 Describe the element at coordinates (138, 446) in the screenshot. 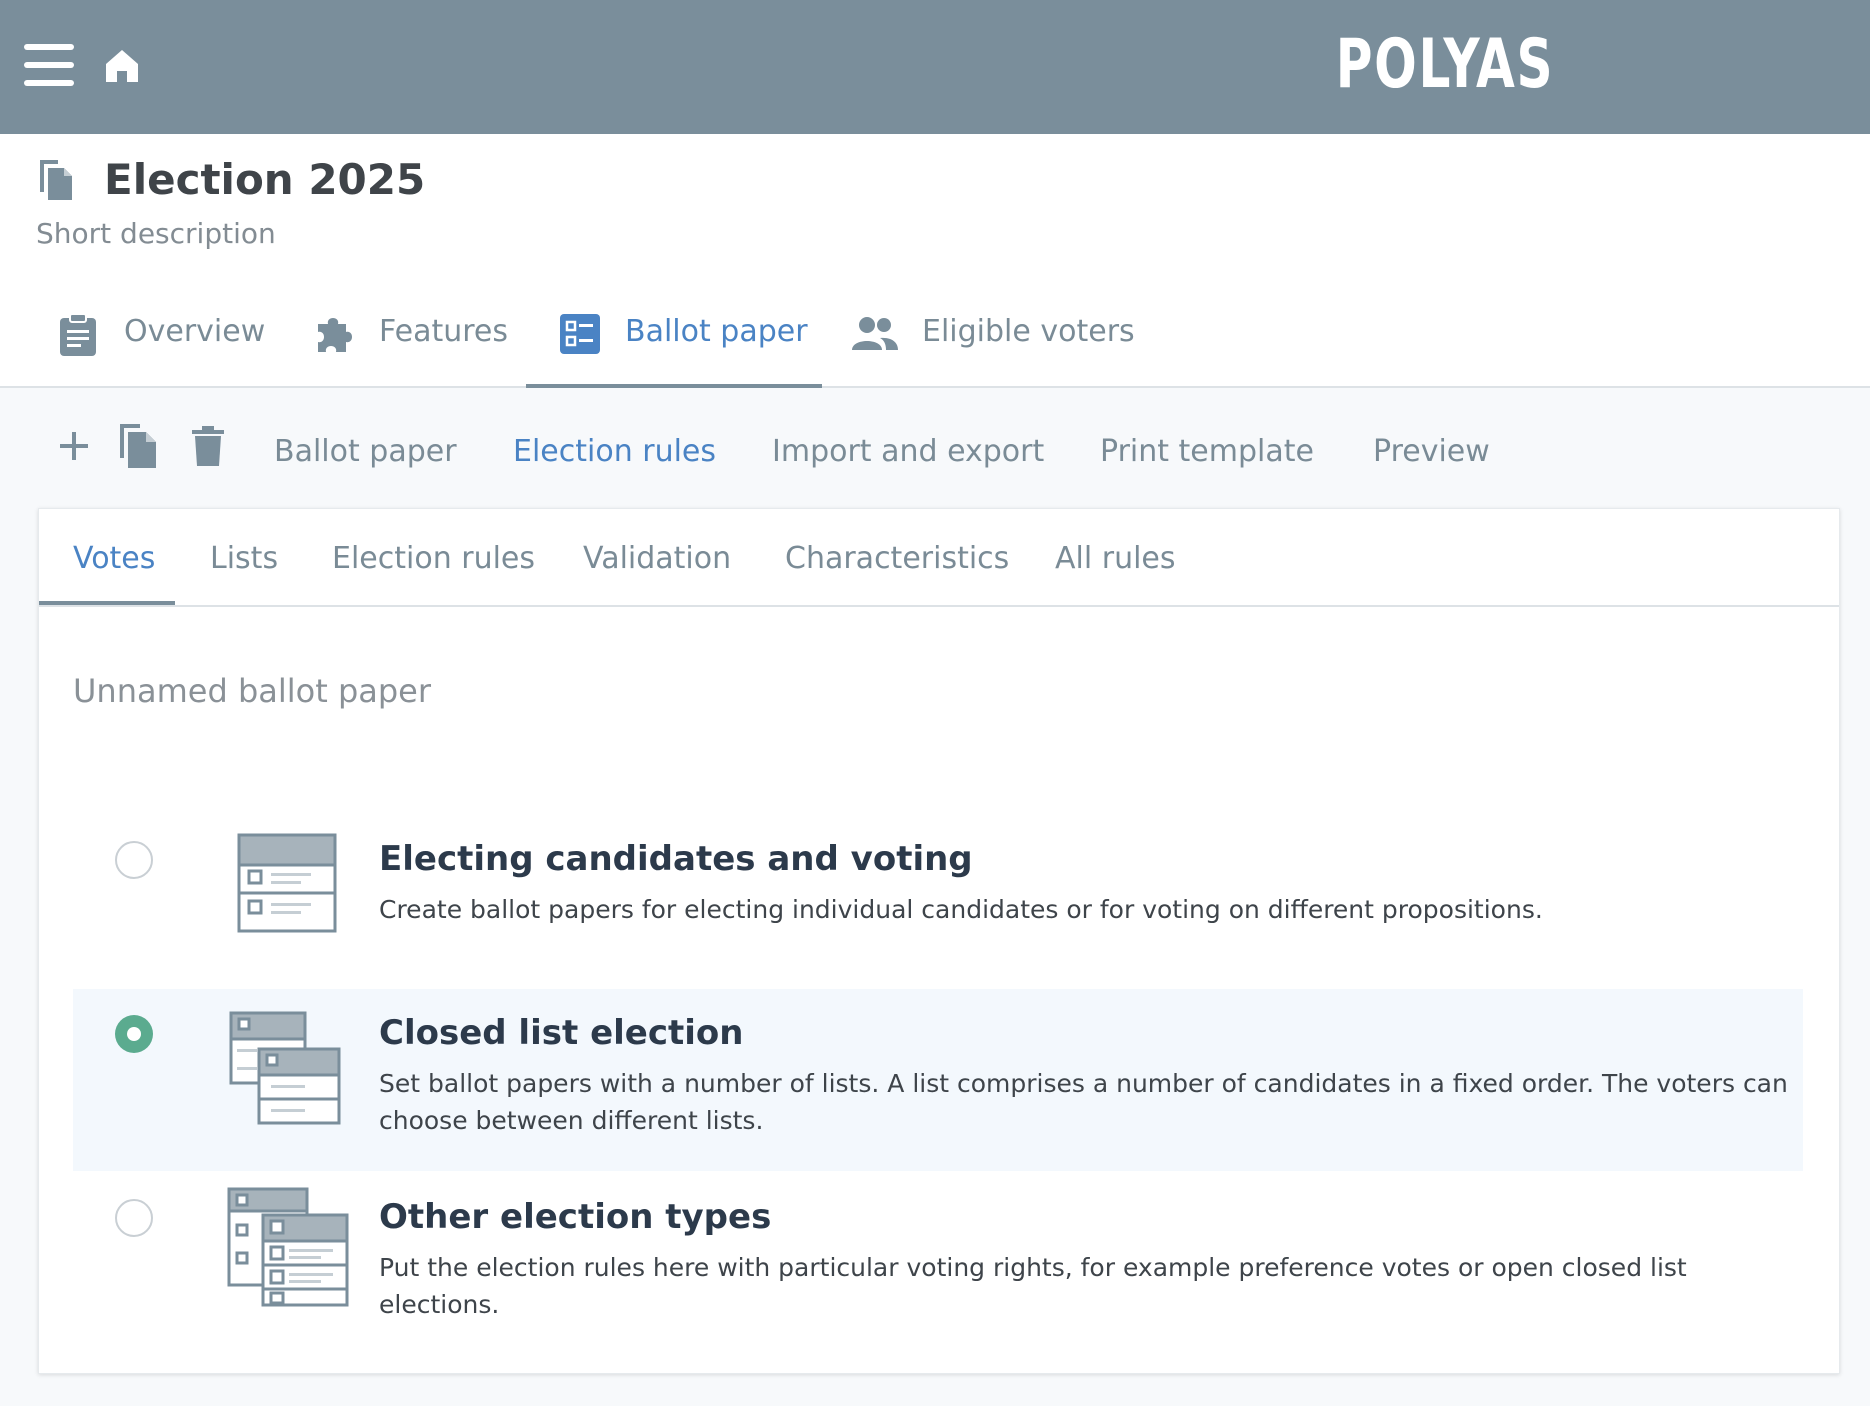

I see `copy-icon` at that location.